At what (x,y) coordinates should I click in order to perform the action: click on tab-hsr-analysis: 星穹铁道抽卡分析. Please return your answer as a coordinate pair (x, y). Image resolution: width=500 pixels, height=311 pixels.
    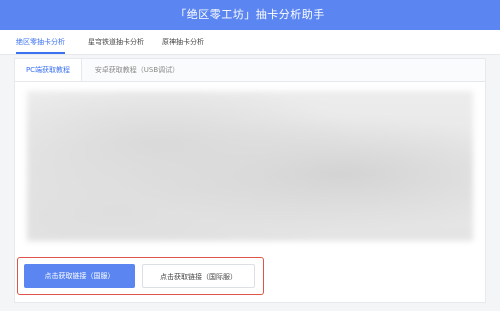
    Looking at the image, I should click on (116, 42).